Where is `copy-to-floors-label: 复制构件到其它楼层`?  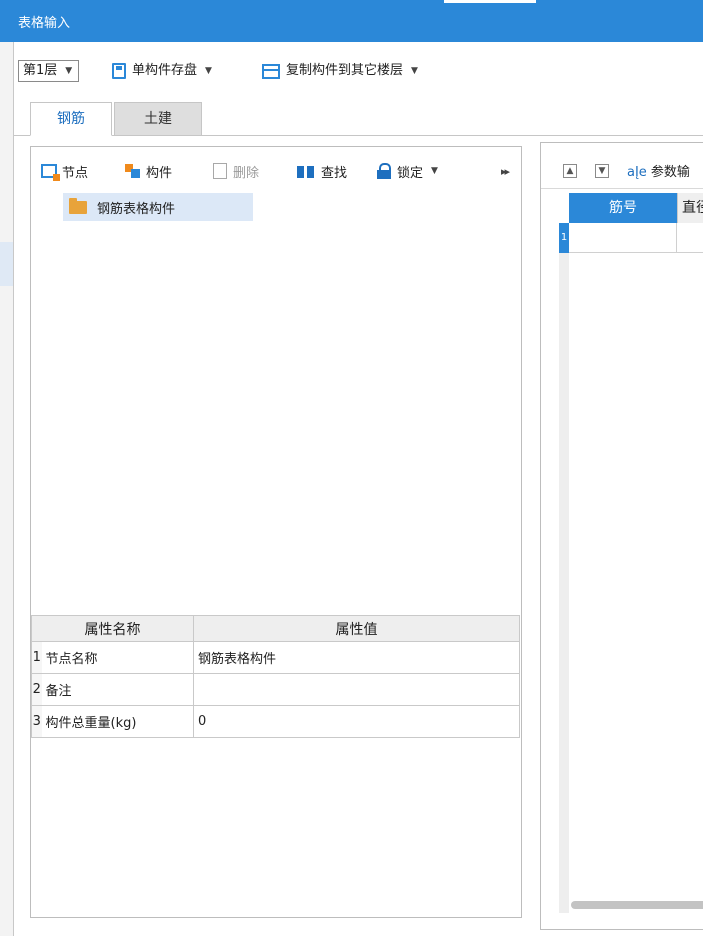
copy-to-floors-label: 复制构件到其它楼层 is located at coordinates (345, 70).